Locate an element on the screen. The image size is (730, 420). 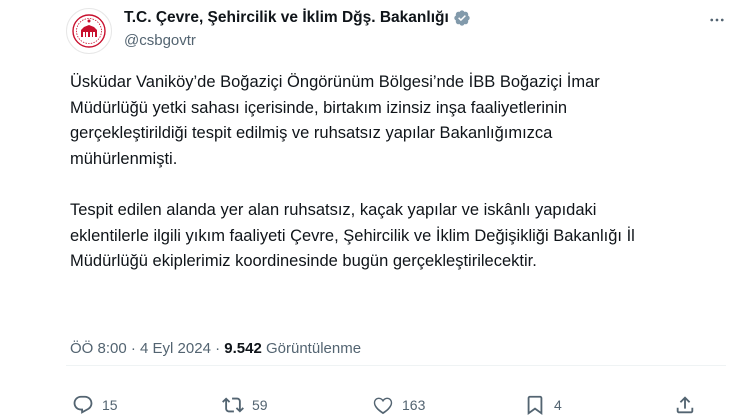
account-handle: @csbgovtr is located at coordinates (160, 40).